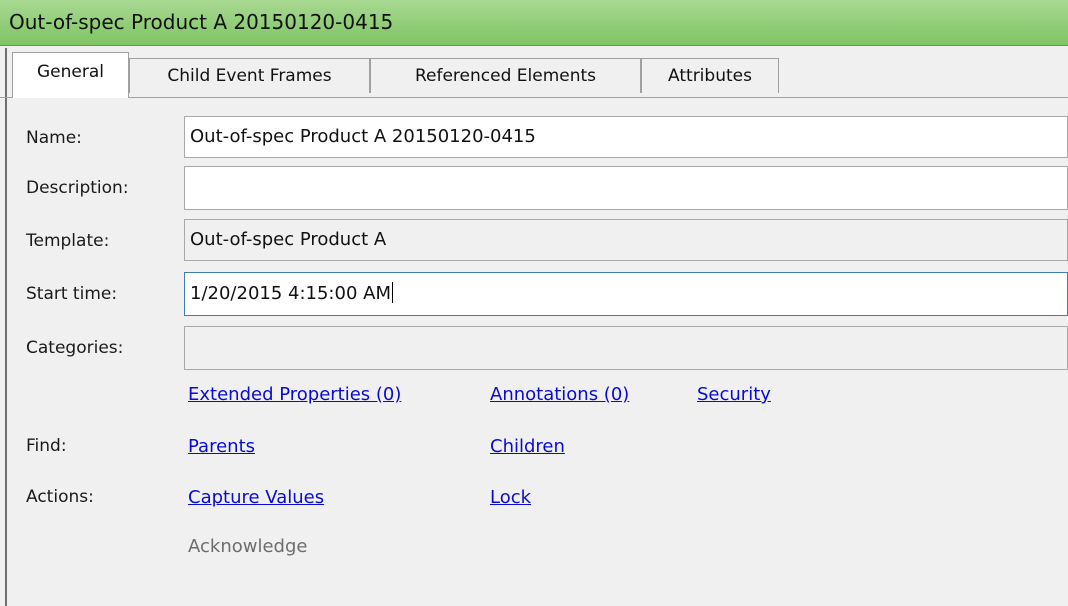 The height and width of the screenshot is (606, 1068). Describe the element at coordinates (392, 292) in the screenshot. I see `text-caret` at that location.